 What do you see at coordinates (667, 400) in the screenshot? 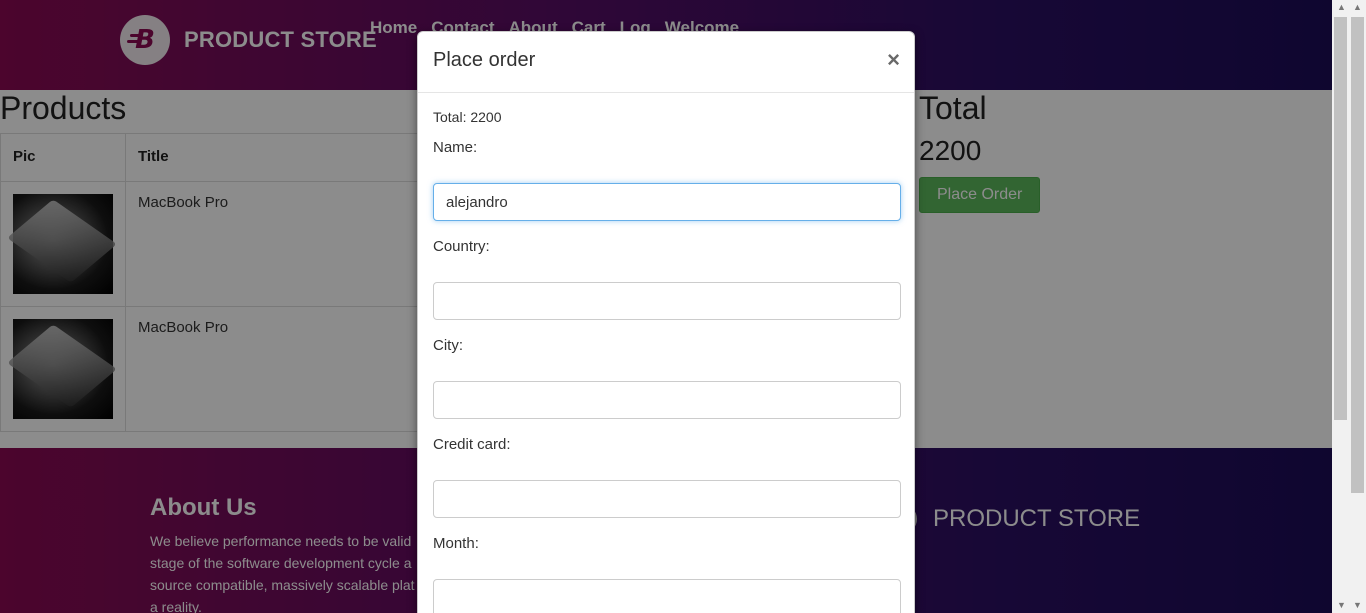
I see `city-input` at bounding box center [667, 400].